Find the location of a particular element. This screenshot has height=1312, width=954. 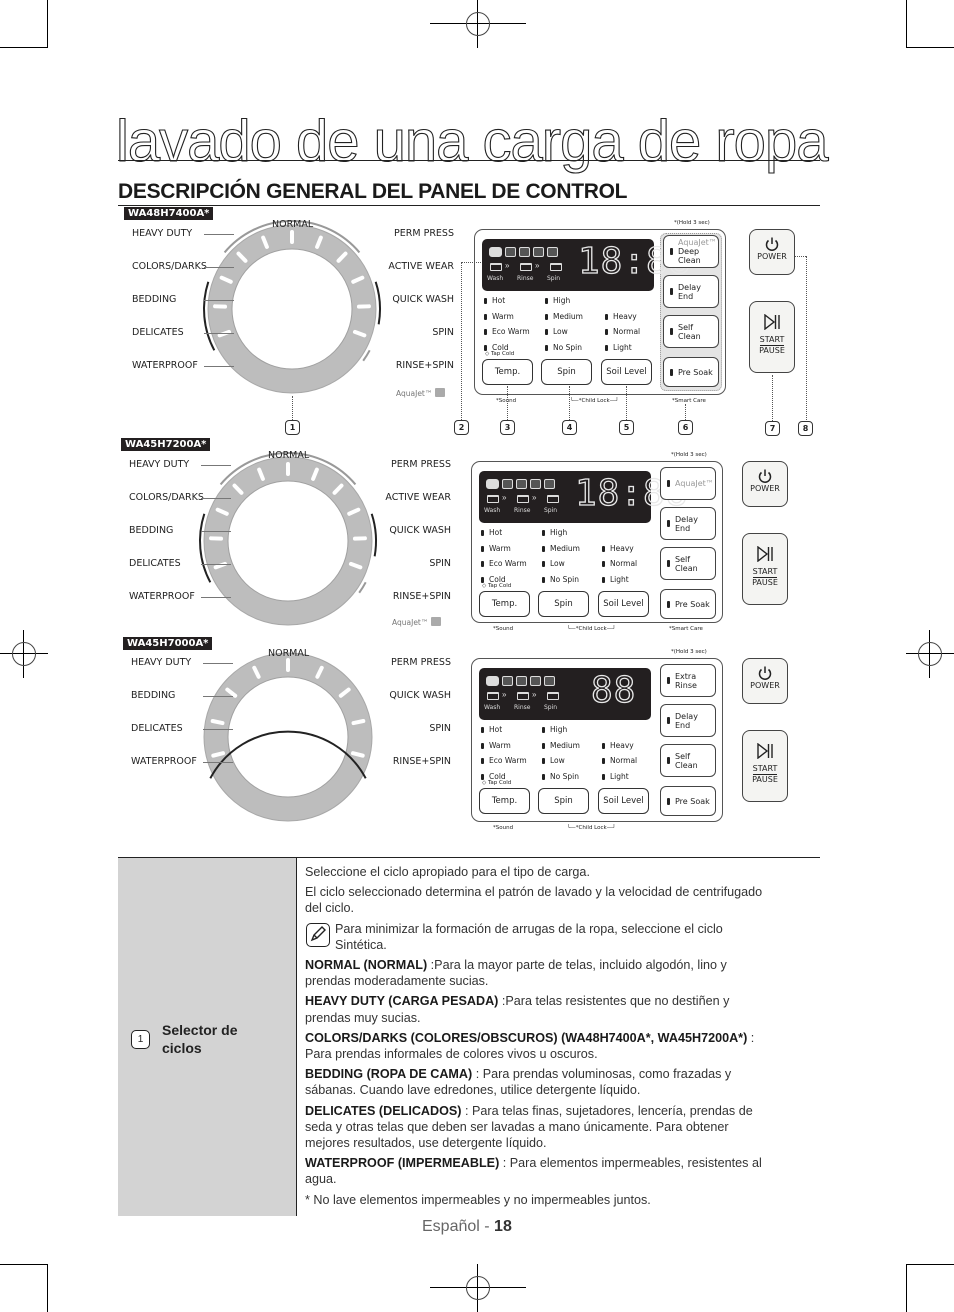

option-button: AquaJet™ is located at coordinates (688, 483).